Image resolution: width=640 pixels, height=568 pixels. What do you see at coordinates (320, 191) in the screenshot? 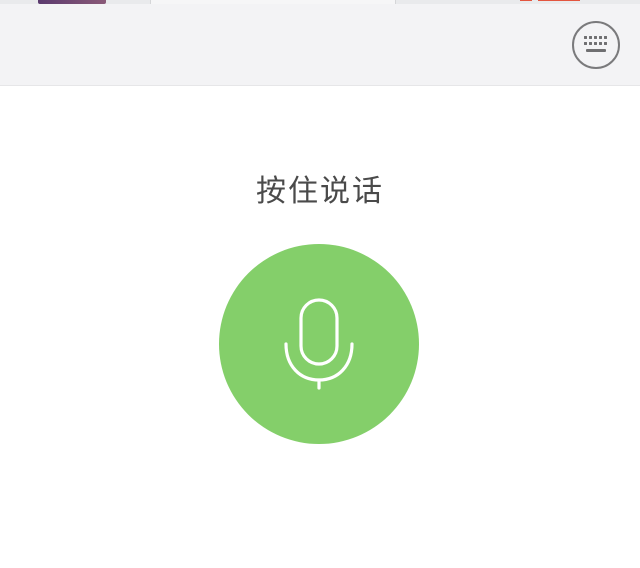
I see `hold-to-talk-hint: 按住说话` at bounding box center [320, 191].